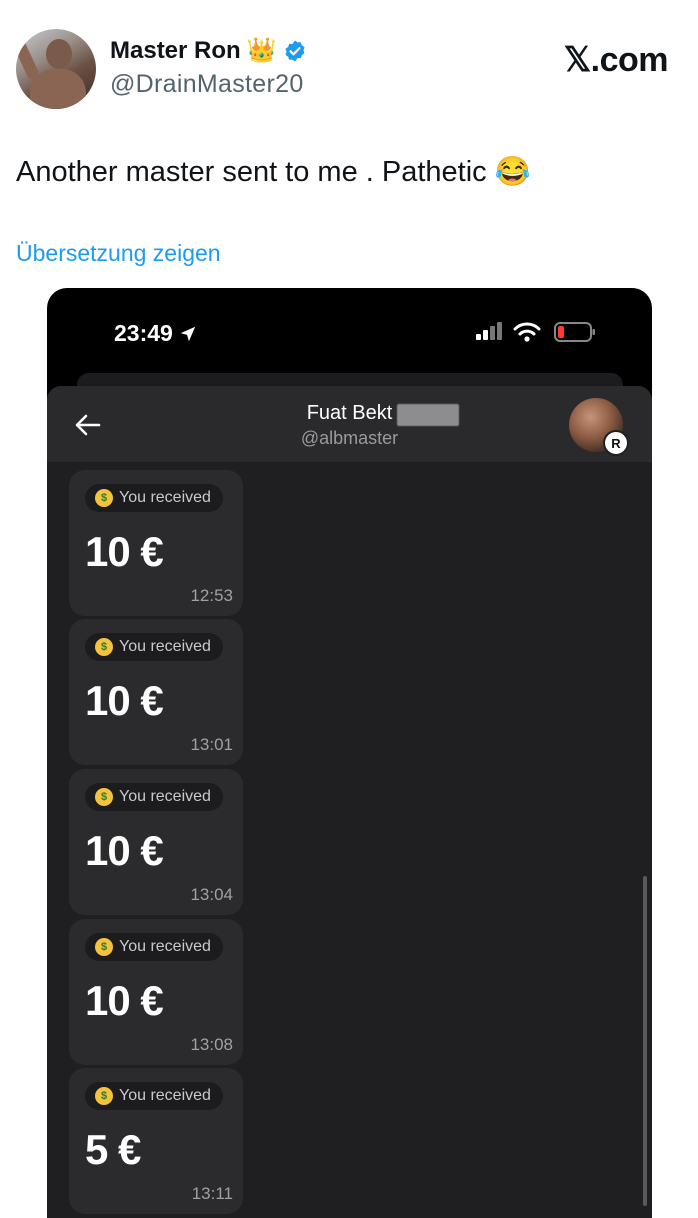 Image resolution: width=698 pixels, height=1218 pixels. What do you see at coordinates (207, 84) in the screenshot?
I see `author-handle: @DrainMaster20` at bounding box center [207, 84].